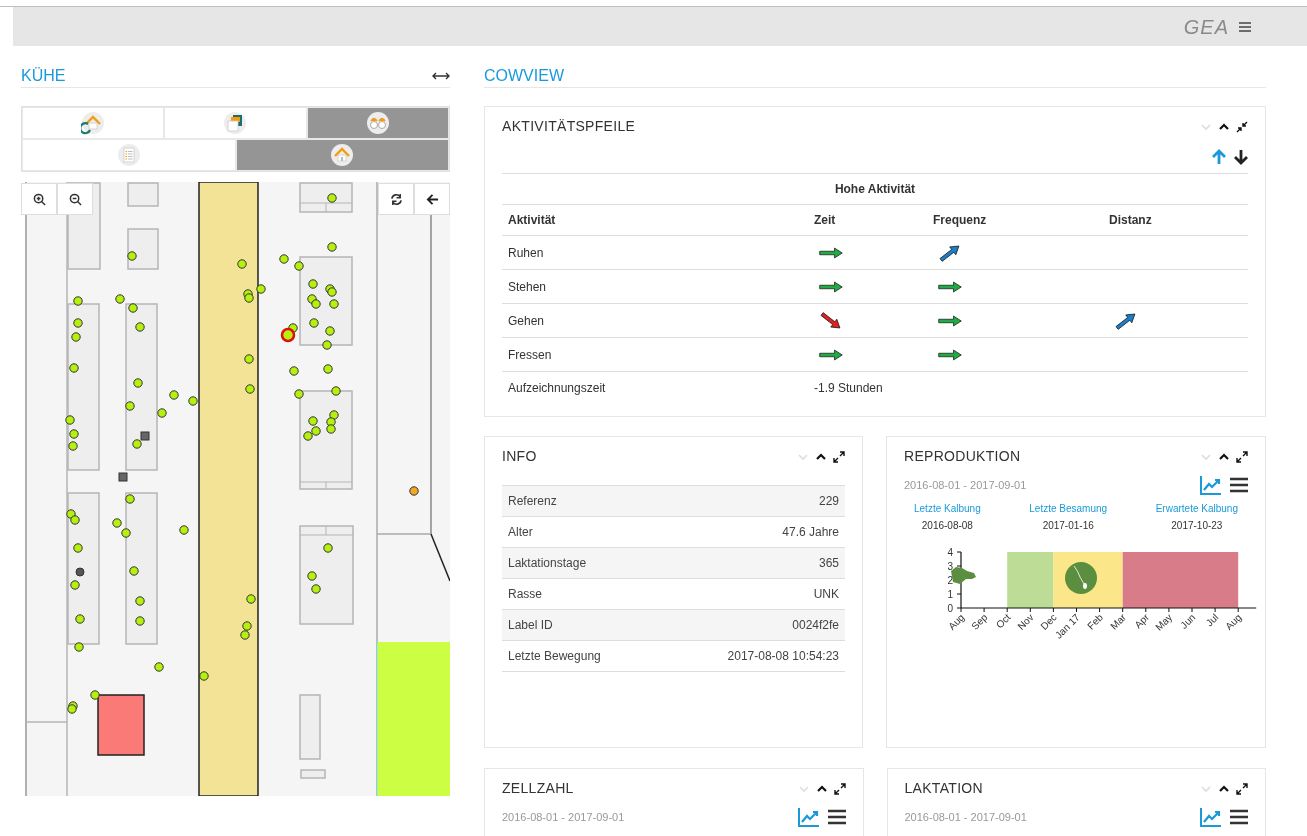 This screenshot has width=1307, height=836. What do you see at coordinates (828, 501) in the screenshot?
I see `info-value: 229` at bounding box center [828, 501].